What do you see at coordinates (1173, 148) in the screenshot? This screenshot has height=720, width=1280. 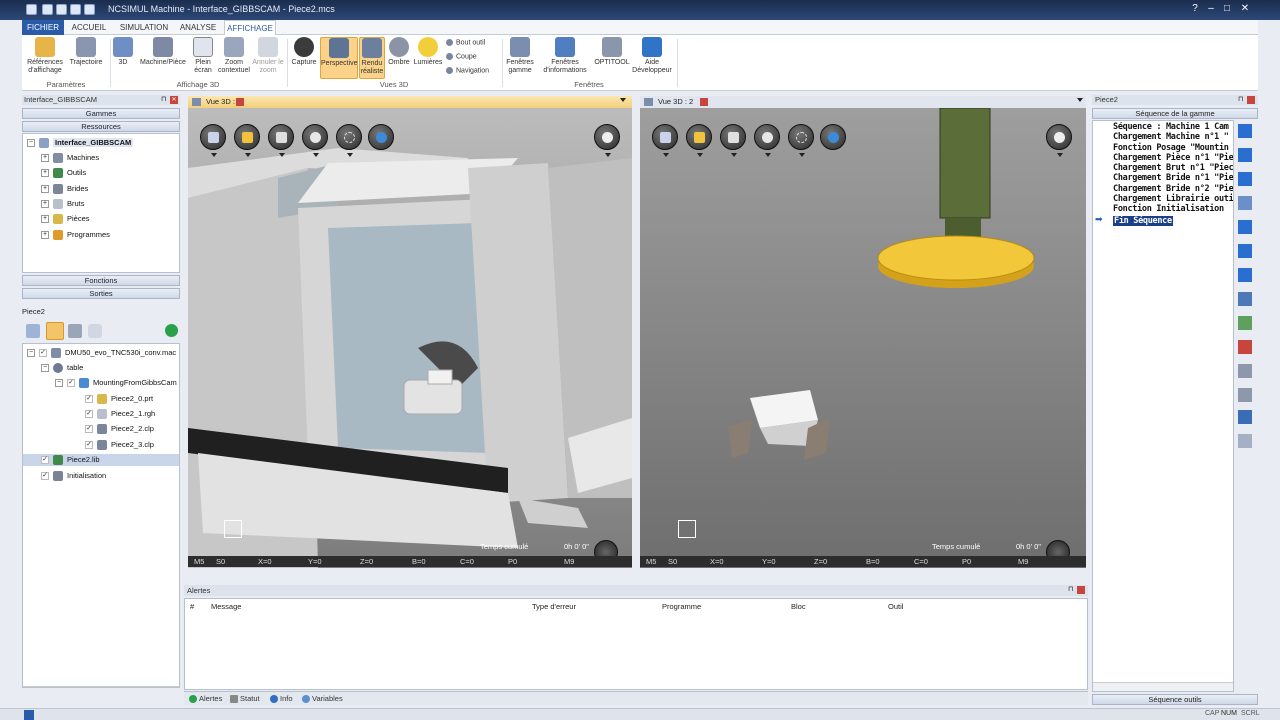 I see `seq-line: Fonction Posage "Mountin` at bounding box center [1173, 148].